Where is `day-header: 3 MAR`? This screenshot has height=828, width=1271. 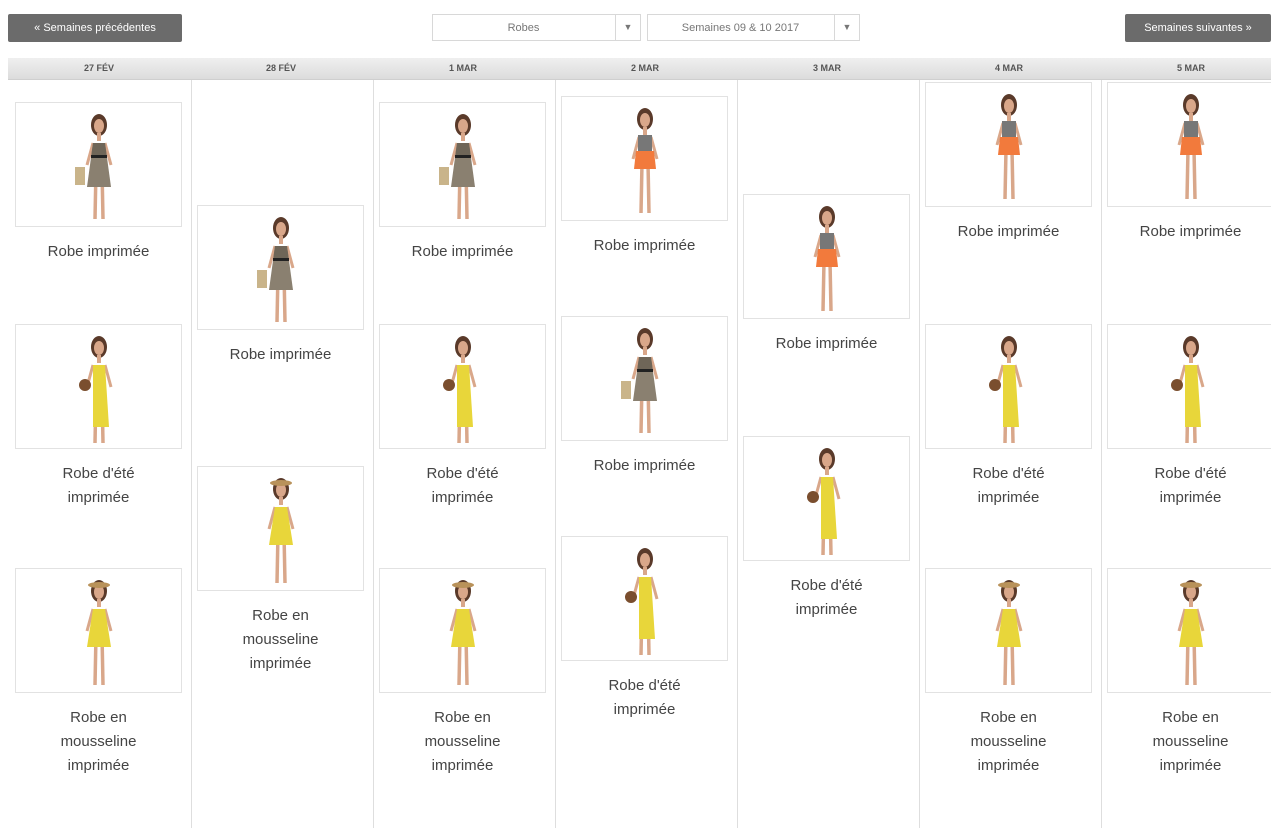 day-header: 3 MAR is located at coordinates (827, 69).